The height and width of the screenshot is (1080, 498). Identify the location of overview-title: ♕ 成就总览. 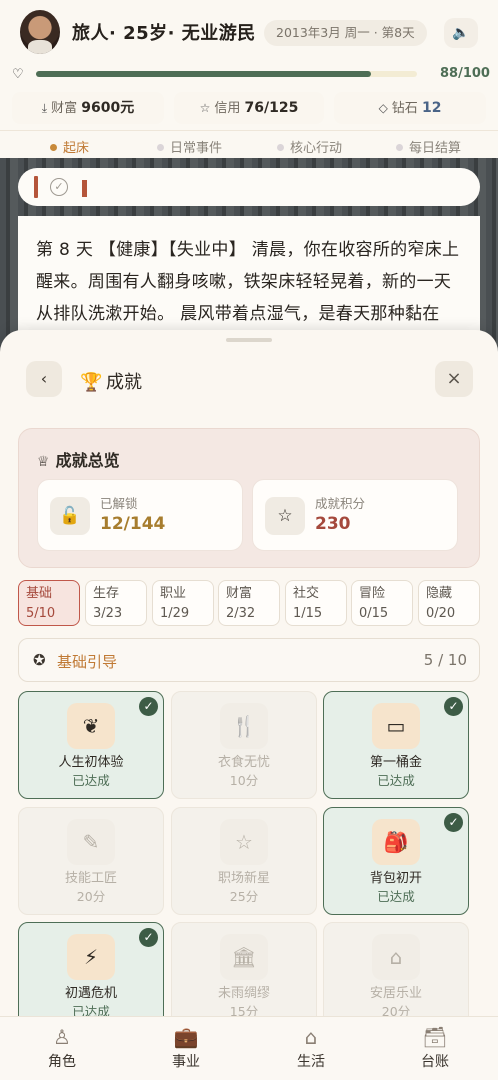
(78, 460).